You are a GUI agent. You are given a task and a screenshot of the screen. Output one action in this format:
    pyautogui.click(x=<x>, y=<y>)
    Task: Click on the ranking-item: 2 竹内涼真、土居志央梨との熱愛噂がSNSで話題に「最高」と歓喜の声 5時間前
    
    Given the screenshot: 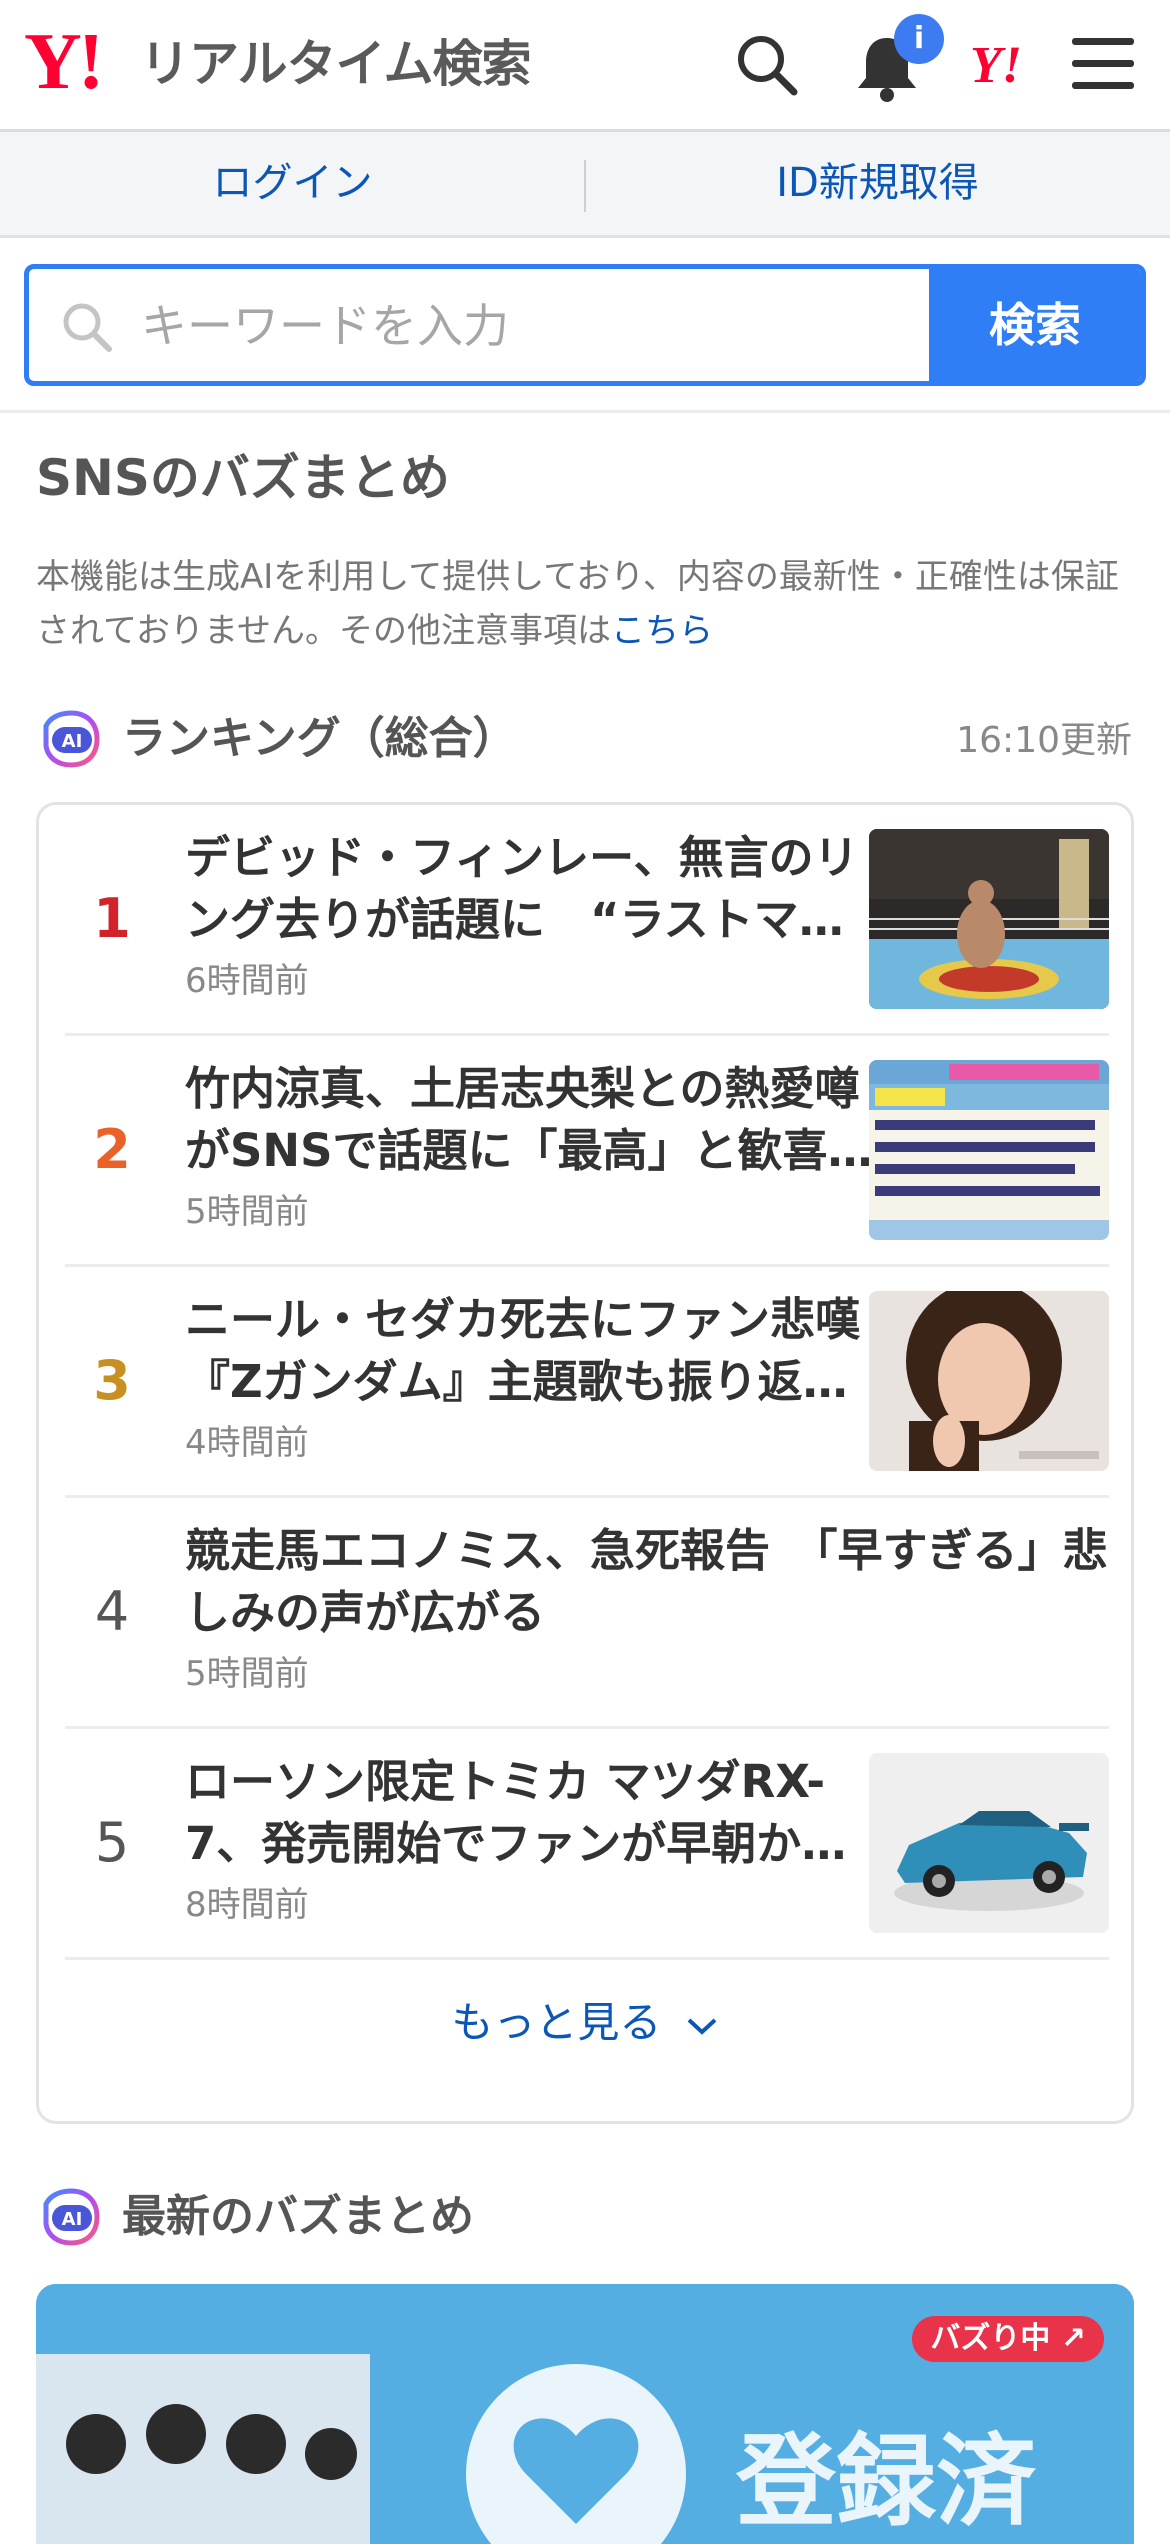 What is the action you would take?
    pyautogui.click(x=587, y=1151)
    